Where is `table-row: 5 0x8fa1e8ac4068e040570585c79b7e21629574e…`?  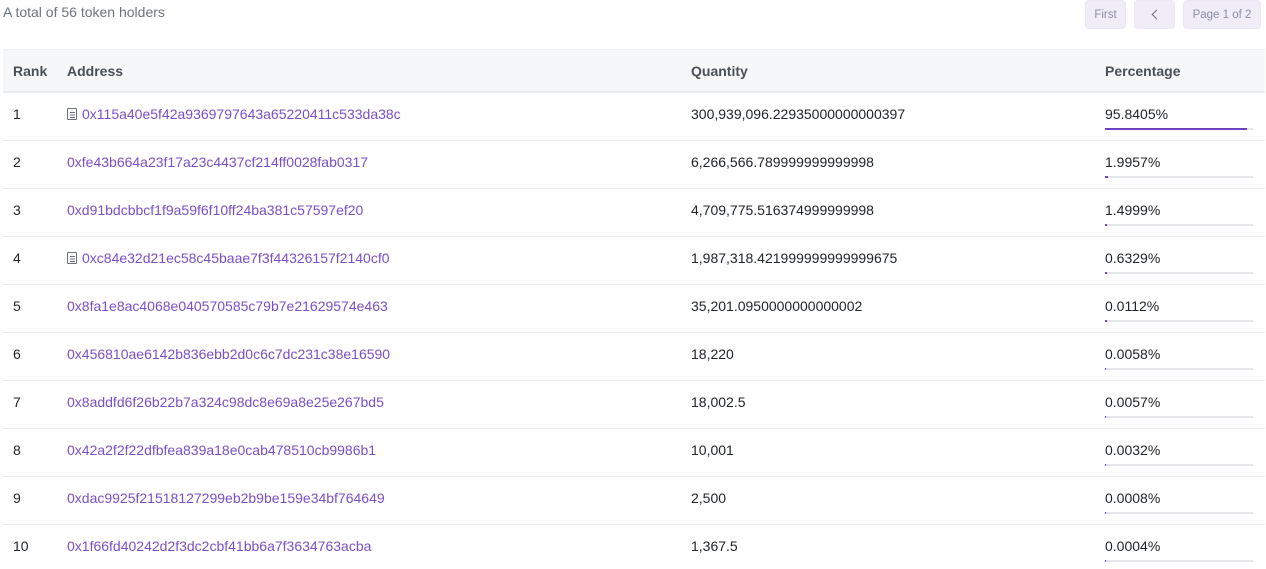
table-row: 5 0x8fa1e8ac4068e040570585c79b7e21629574e… is located at coordinates (634, 309).